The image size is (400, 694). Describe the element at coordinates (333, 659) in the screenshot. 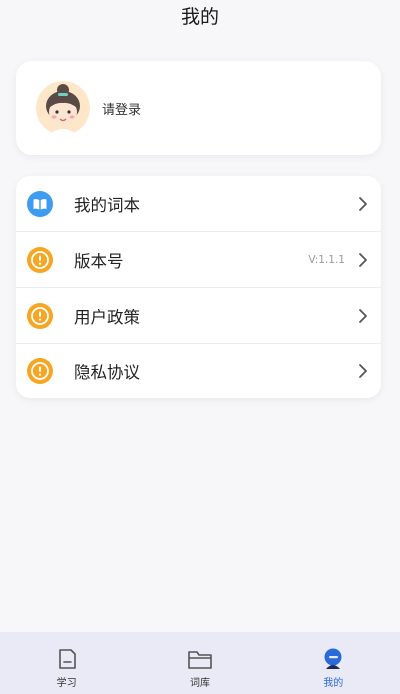

I see `profile-icon` at that location.